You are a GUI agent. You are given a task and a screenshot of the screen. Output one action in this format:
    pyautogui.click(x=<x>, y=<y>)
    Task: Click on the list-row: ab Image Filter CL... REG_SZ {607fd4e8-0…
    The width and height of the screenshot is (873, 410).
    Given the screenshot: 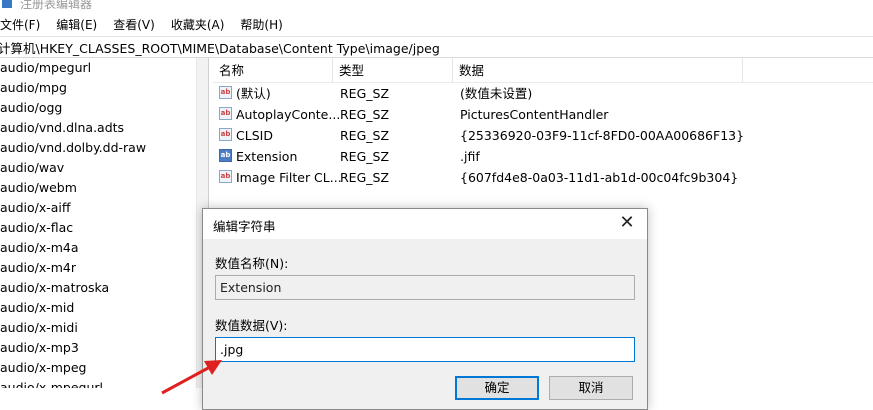 What is the action you would take?
    pyautogui.click(x=543, y=177)
    